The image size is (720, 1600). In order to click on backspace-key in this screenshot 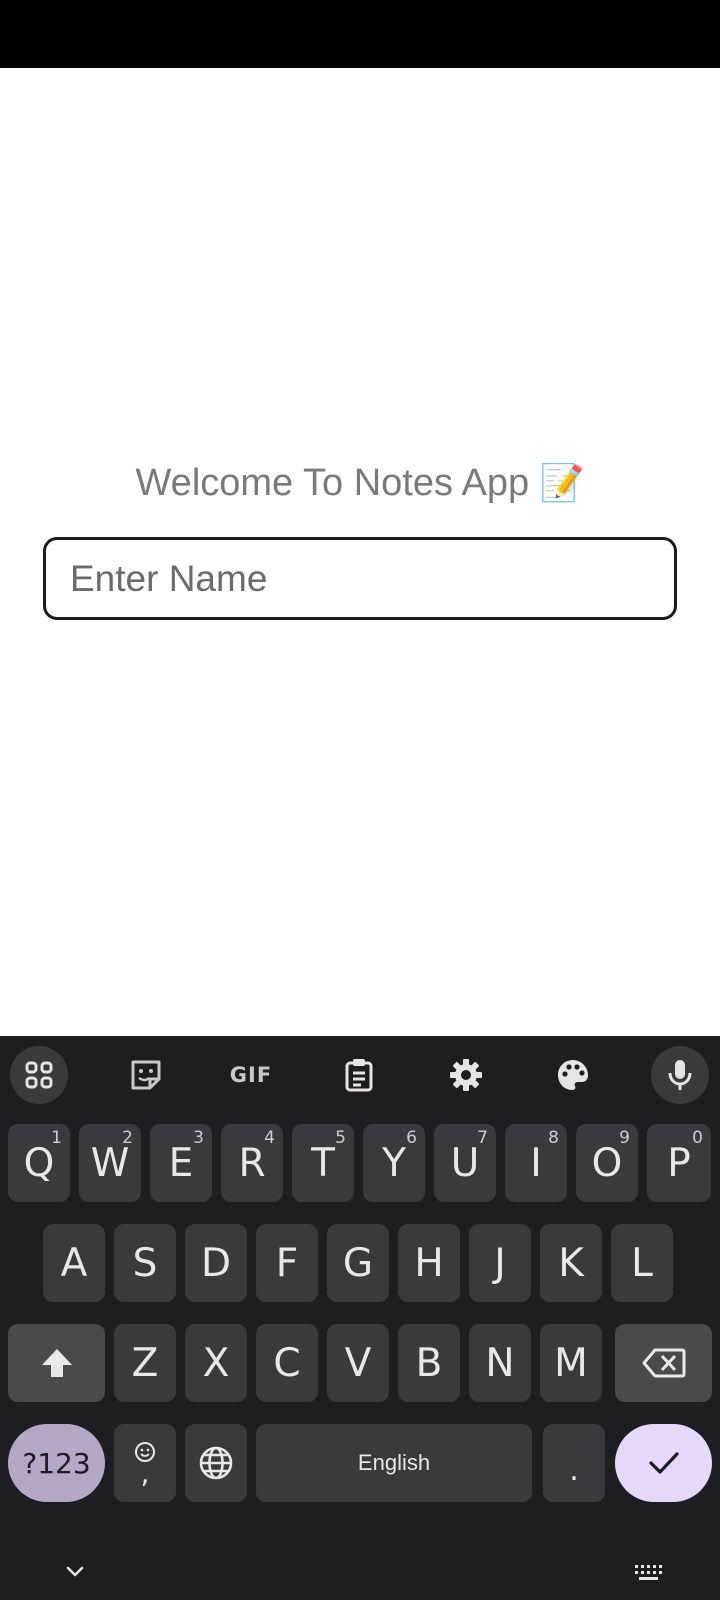, I will do `click(663, 1363)`.